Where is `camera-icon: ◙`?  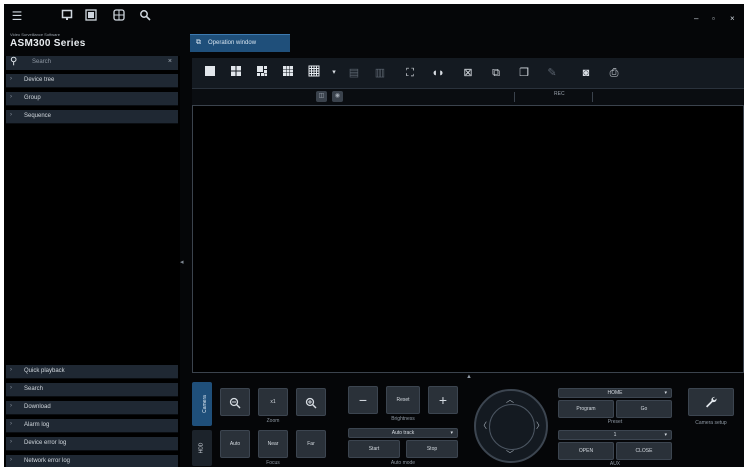 camera-icon: ◙ is located at coordinates (586, 73).